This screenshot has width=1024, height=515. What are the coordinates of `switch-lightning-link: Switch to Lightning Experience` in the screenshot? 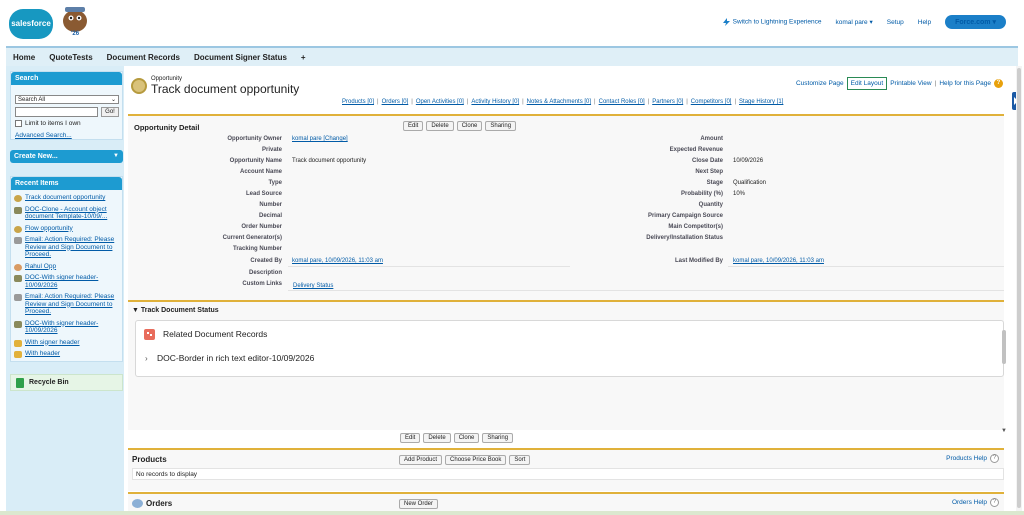 It's located at (772, 22).